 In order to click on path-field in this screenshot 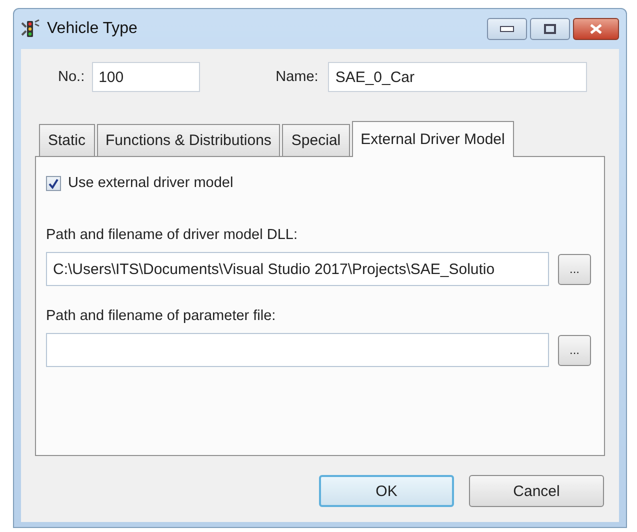, I will do `click(297, 350)`.